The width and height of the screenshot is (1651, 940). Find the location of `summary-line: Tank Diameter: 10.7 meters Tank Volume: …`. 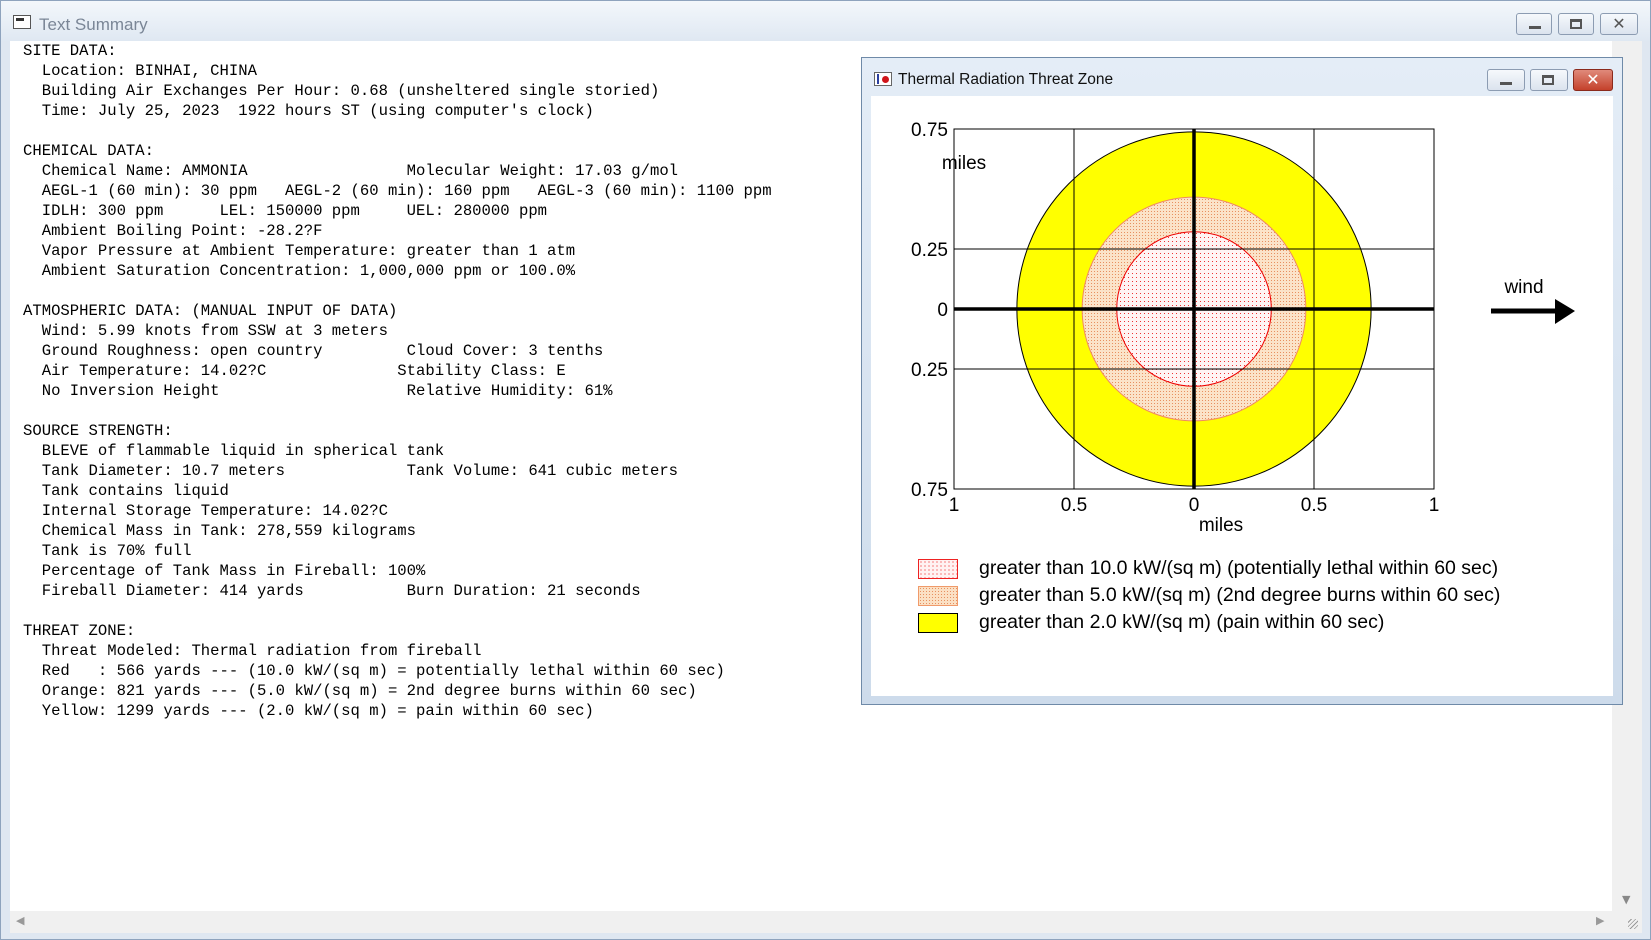

summary-line: Tank Diameter: 10.7 meters Tank Volume: … is located at coordinates (351, 471).